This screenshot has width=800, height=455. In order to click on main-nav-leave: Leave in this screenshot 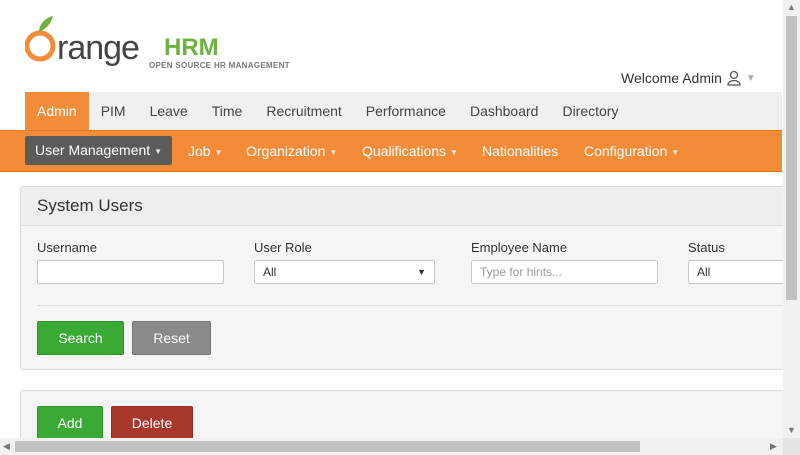, I will do `click(169, 111)`.